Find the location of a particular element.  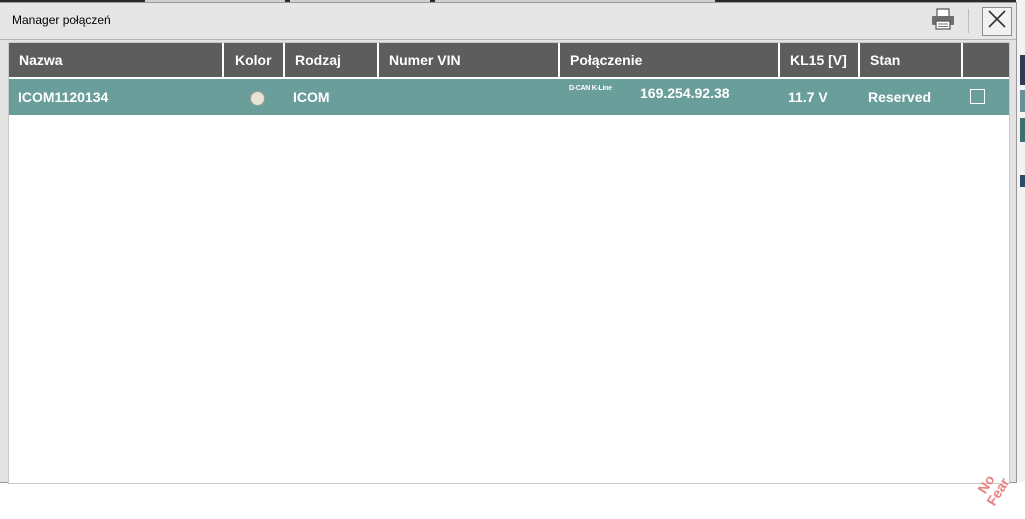

column-header-select is located at coordinates (986, 60).